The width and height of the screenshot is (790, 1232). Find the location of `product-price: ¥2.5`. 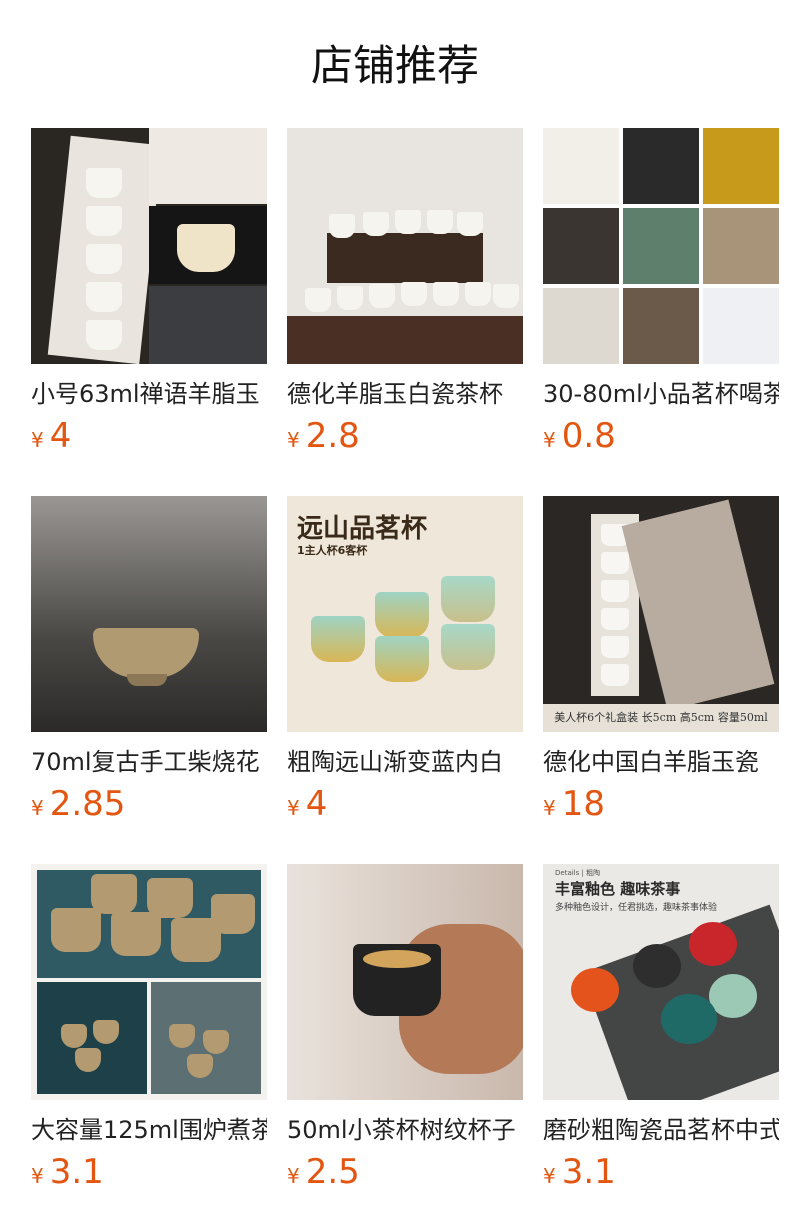

product-price: ¥2.5 is located at coordinates (323, 1172).